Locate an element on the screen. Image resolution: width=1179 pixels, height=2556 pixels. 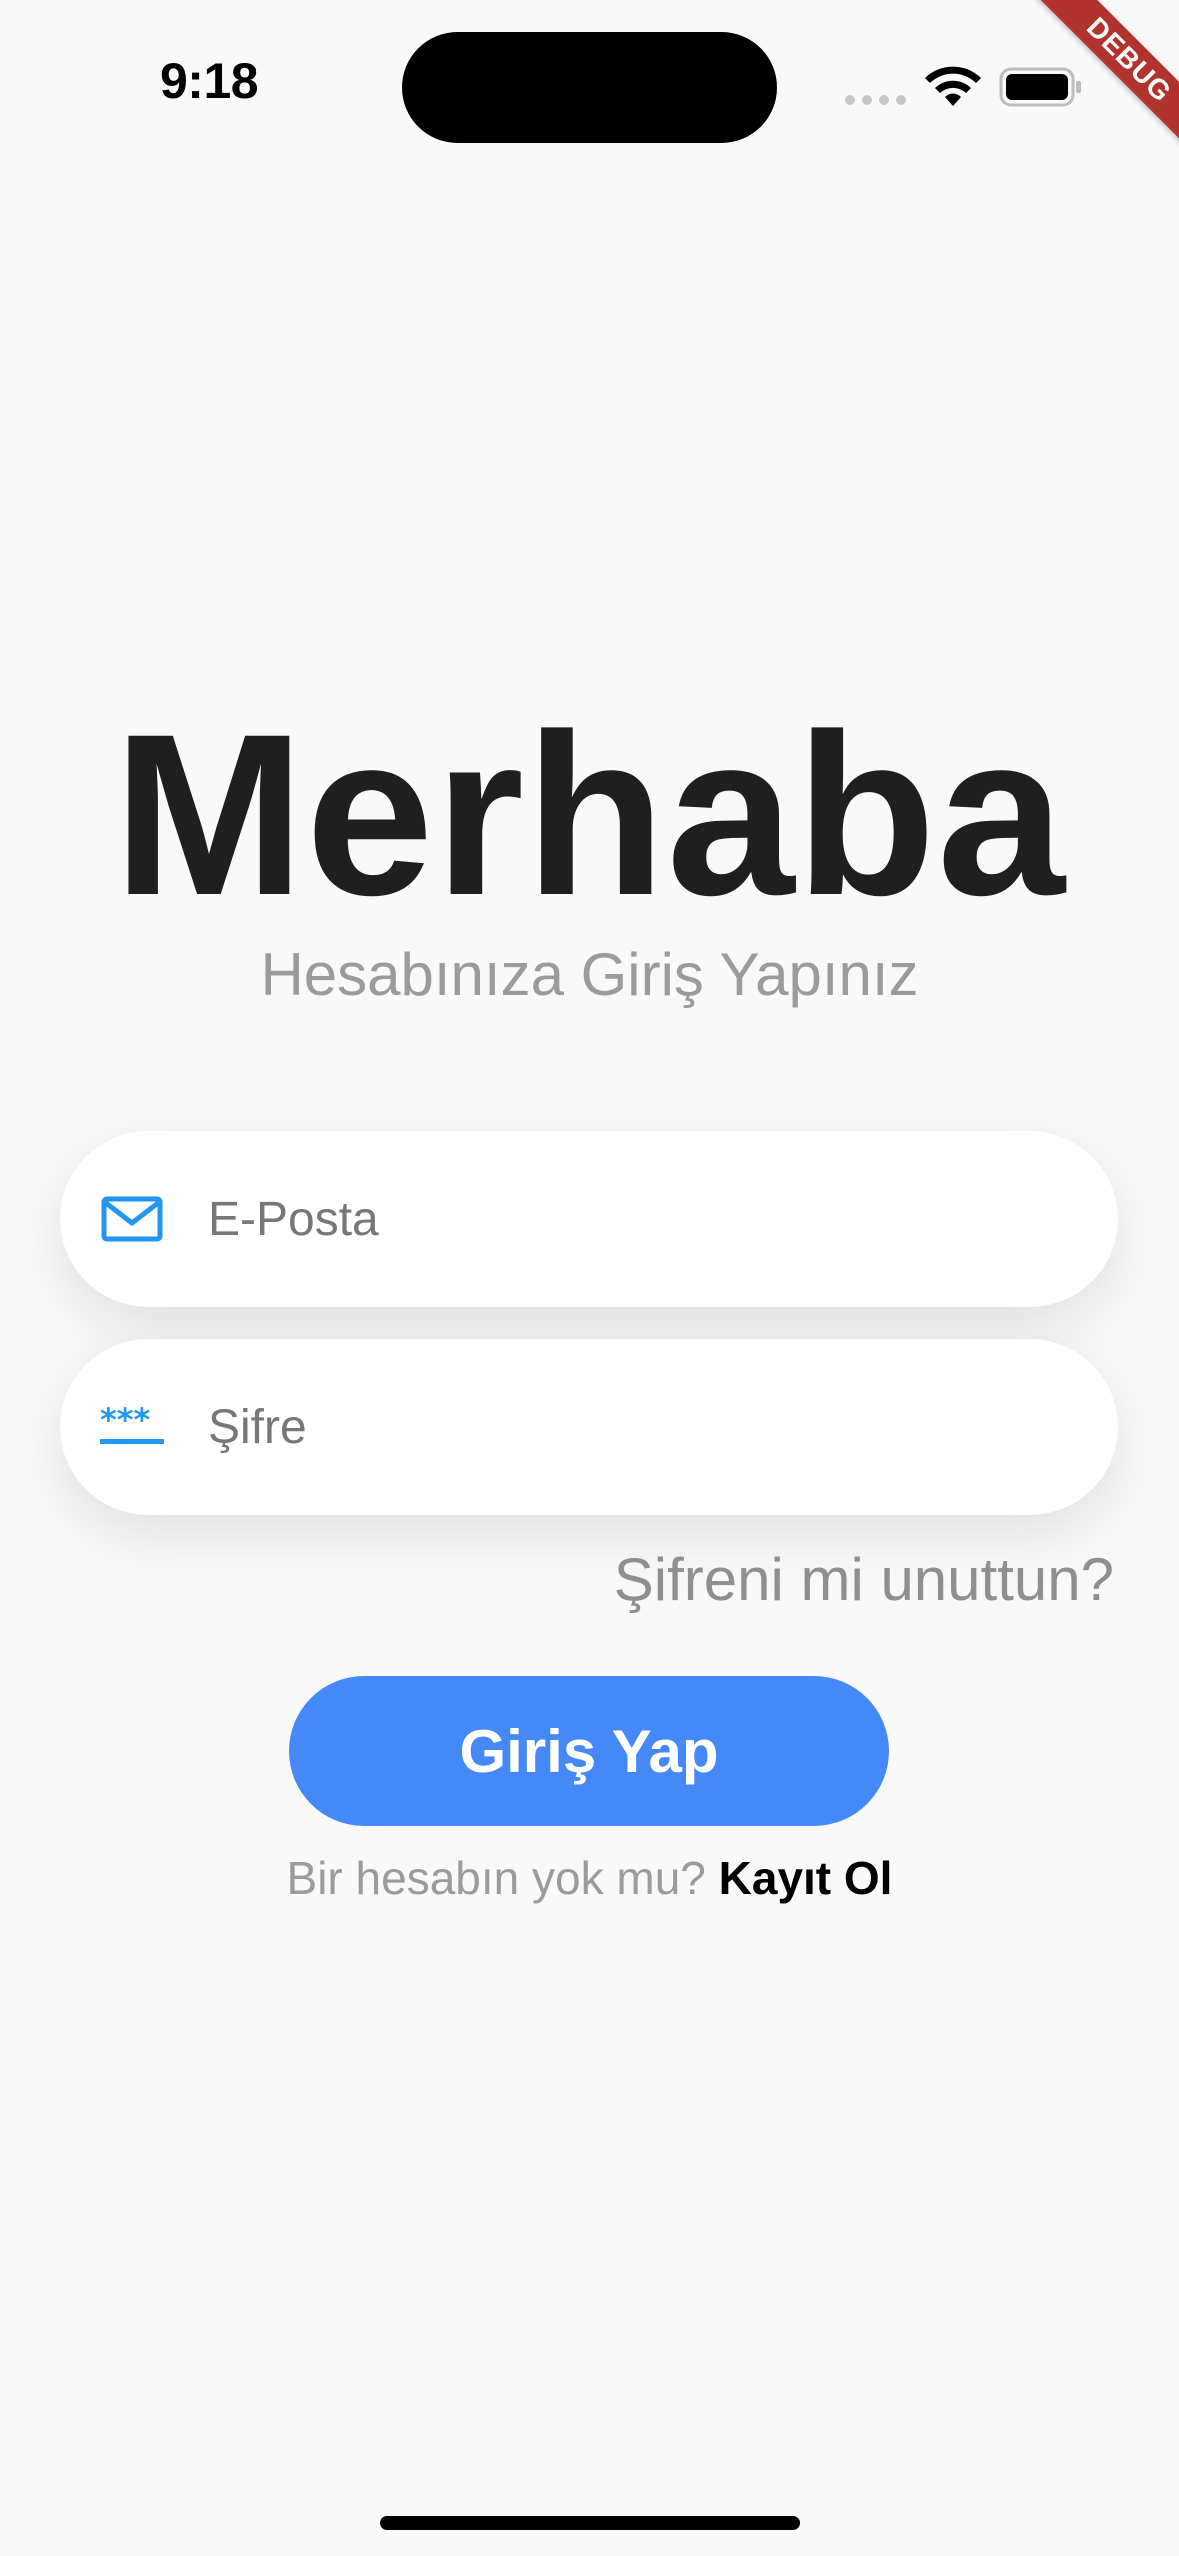
password-icon: *** is located at coordinates (132, 1427).